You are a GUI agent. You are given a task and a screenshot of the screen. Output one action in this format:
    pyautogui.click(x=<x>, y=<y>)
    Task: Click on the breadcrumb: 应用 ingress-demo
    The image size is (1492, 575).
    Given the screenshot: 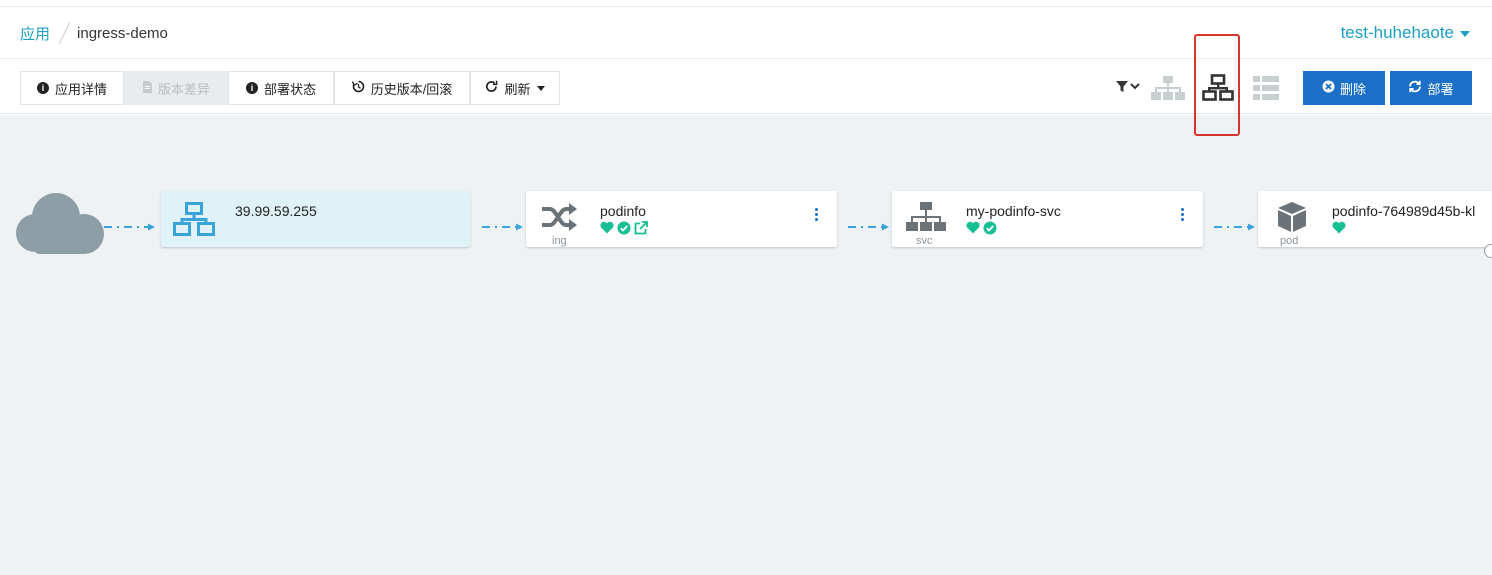 What is the action you would take?
    pyautogui.click(x=94, y=33)
    